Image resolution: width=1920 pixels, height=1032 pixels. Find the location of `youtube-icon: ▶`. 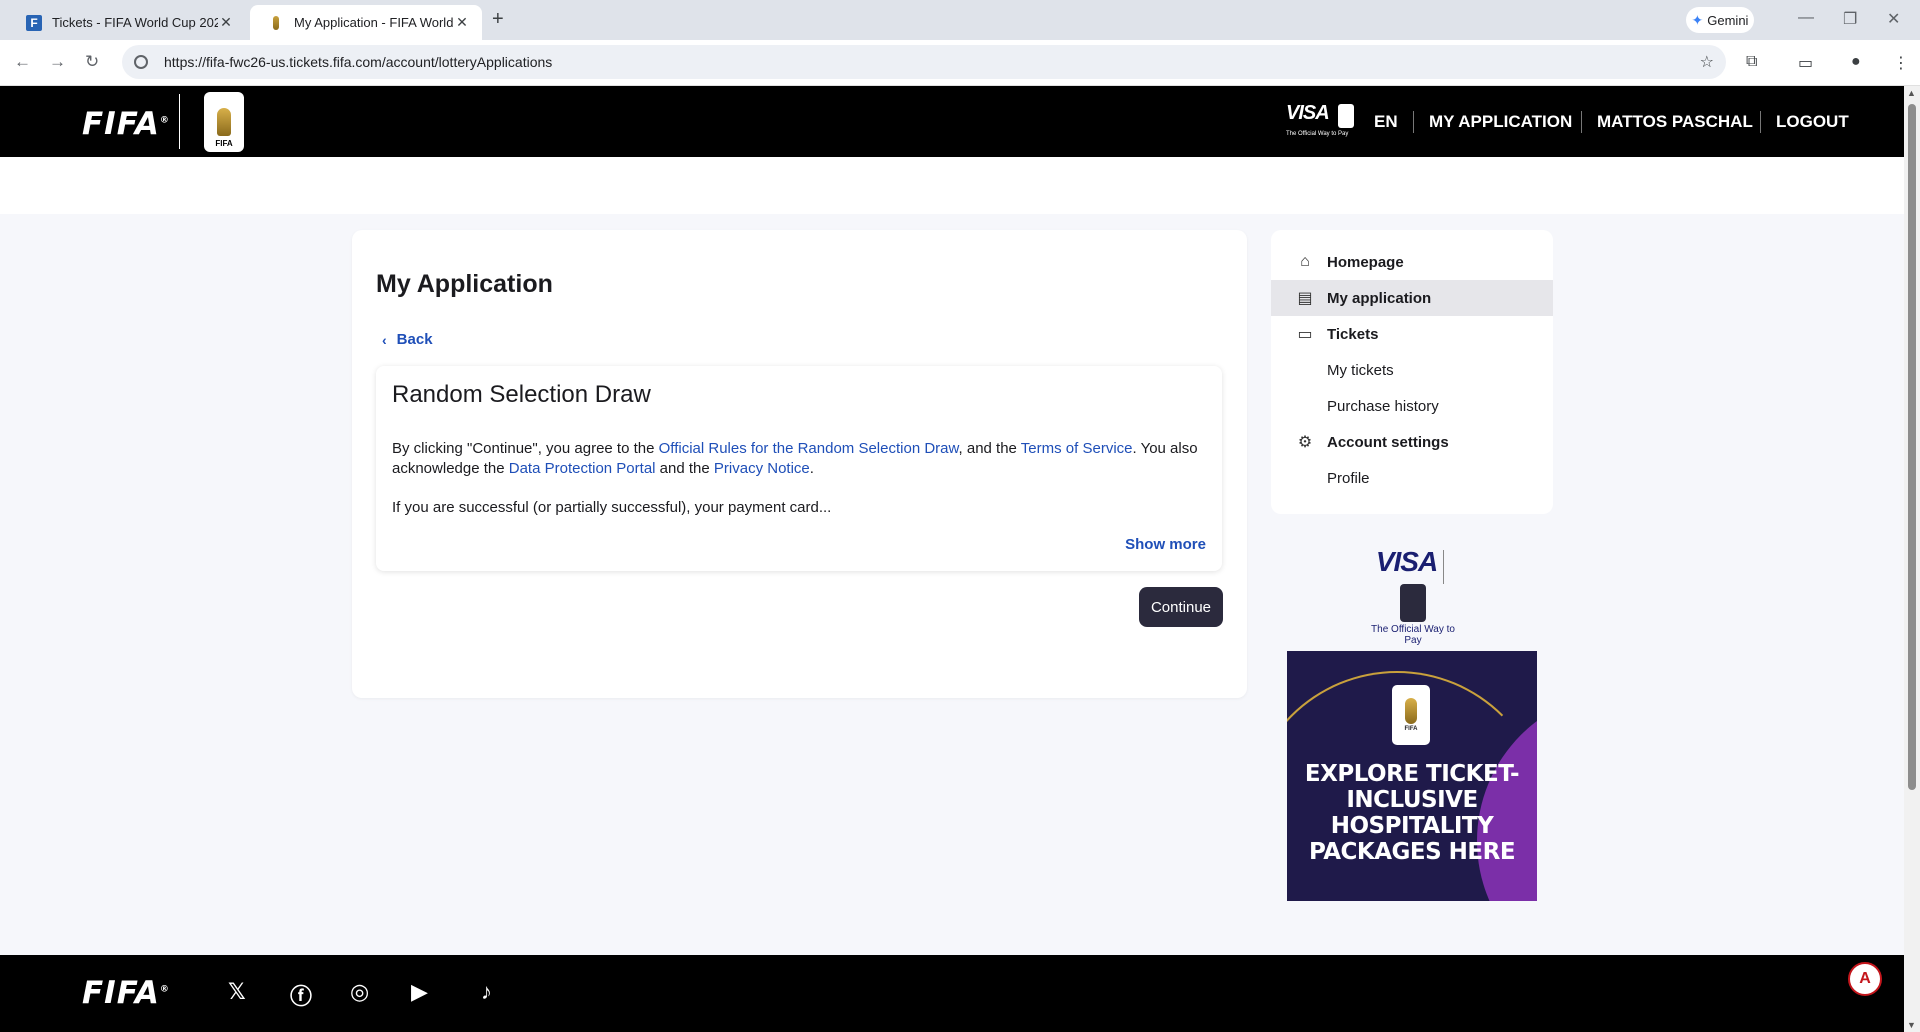

youtube-icon: ▶ is located at coordinates (419, 992).